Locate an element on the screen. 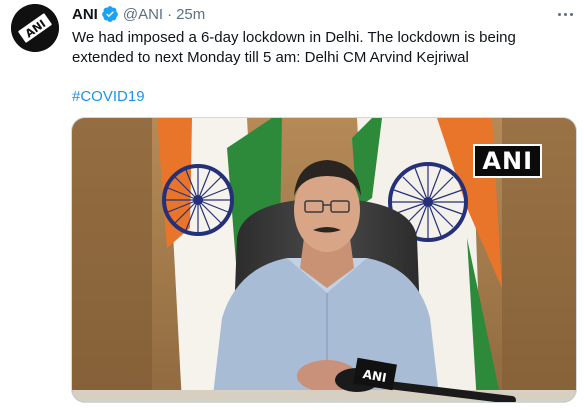 The image size is (584, 410). verified-icon is located at coordinates (110, 14).